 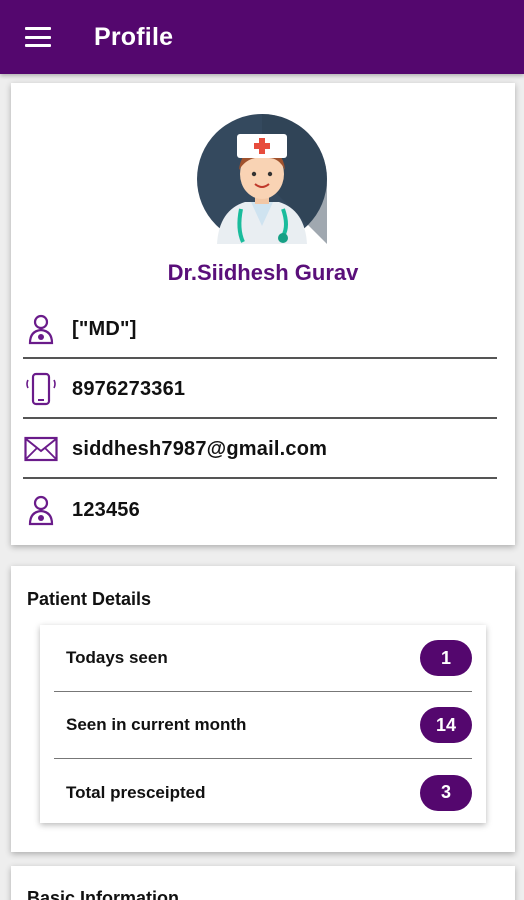 What do you see at coordinates (446, 792) in the screenshot?
I see `count-badge: 3` at bounding box center [446, 792].